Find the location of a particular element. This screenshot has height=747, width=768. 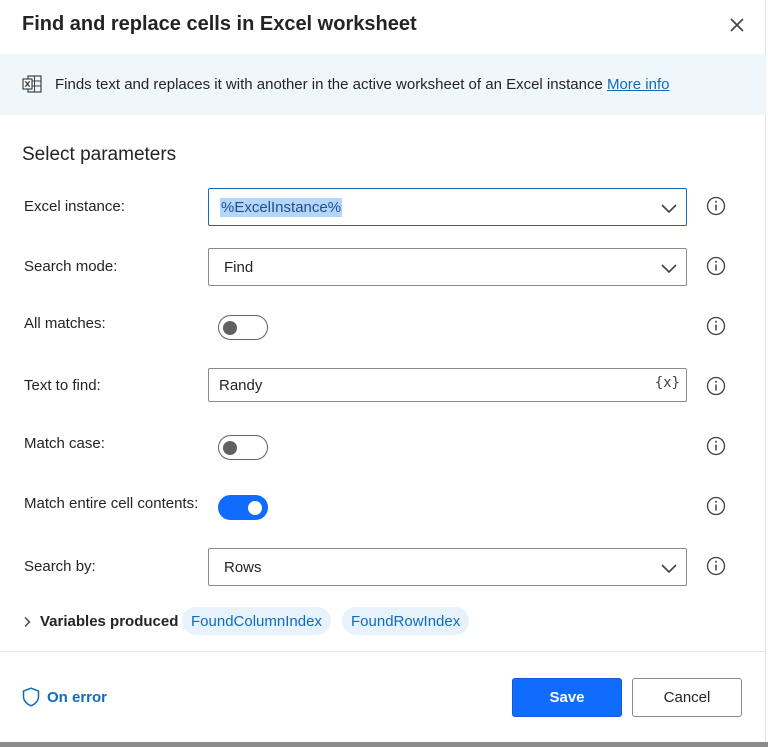

search-by-value: Rows is located at coordinates (243, 567).